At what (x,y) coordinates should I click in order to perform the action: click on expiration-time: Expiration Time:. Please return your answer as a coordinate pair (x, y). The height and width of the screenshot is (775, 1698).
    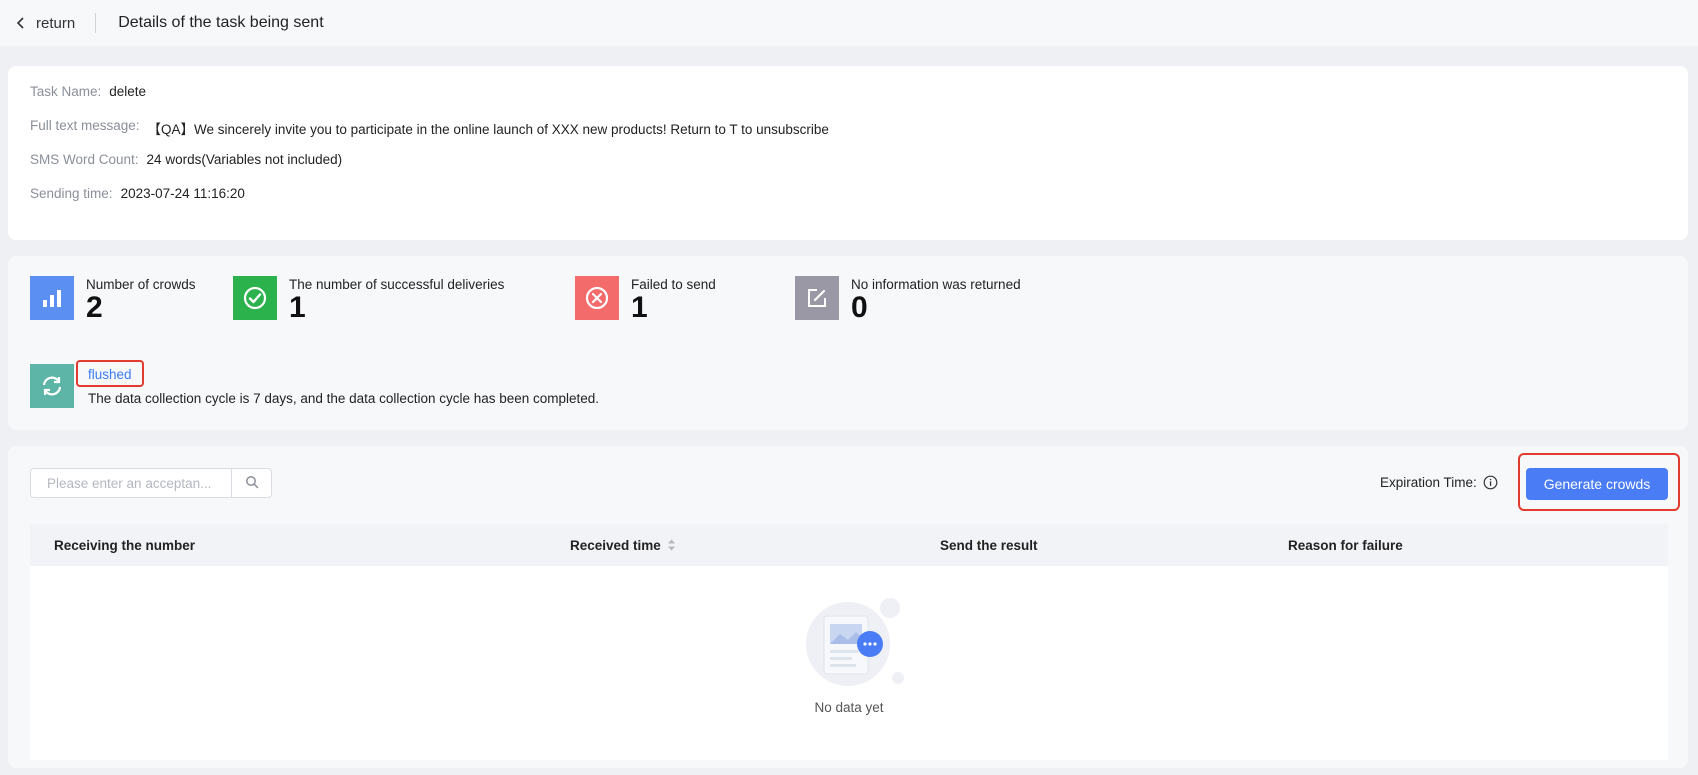
    Looking at the image, I should click on (1439, 482).